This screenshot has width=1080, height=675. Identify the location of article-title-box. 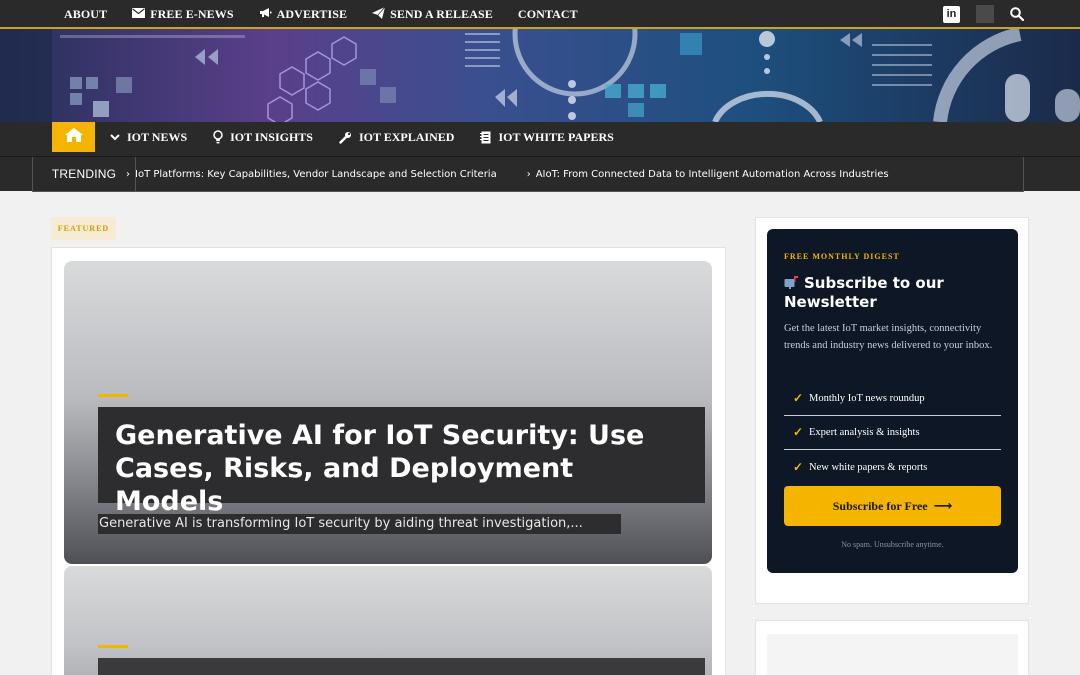
(401, 666).